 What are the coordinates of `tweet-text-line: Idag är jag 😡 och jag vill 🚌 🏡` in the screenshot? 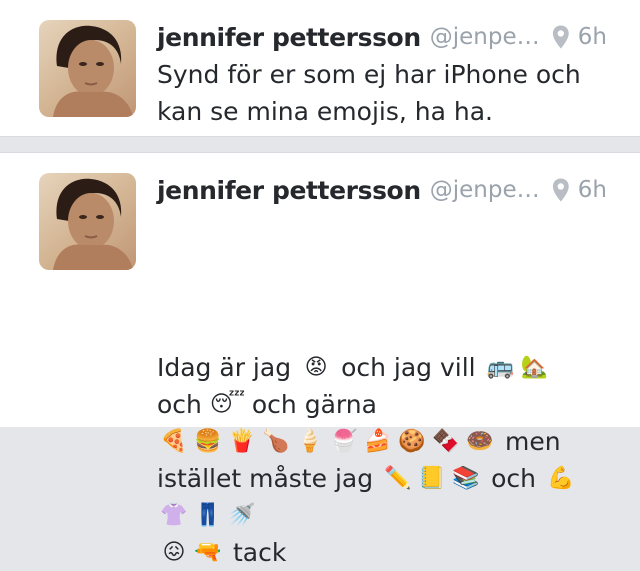 It's located at (382, 367).